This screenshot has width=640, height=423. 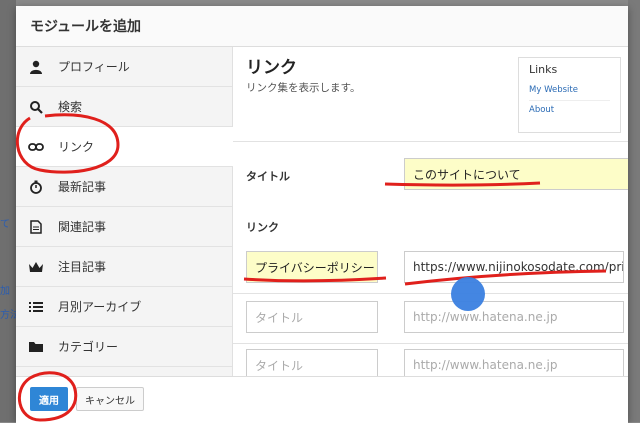 I want to click on link-title-input: プライバシーポリシー, so click(x=312, y=267).